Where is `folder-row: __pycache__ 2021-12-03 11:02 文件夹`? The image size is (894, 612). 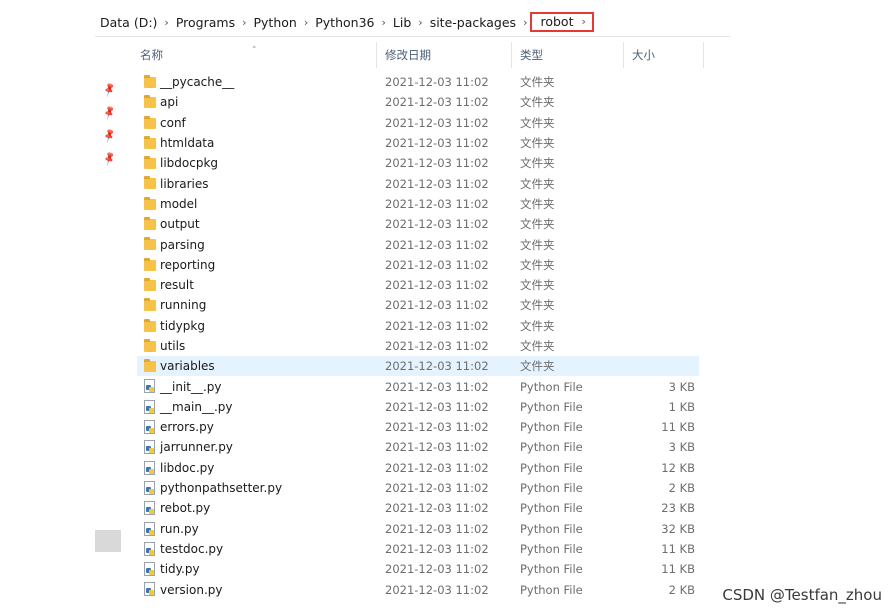 folder-row: __pycache__ 2021-12-03 11:02 文件夹 is located at coordinates (418, 82).